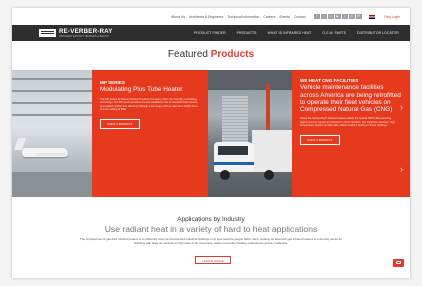  I want to click on nav-product-finder: PRODUCT FINDER, so click(210, 33).